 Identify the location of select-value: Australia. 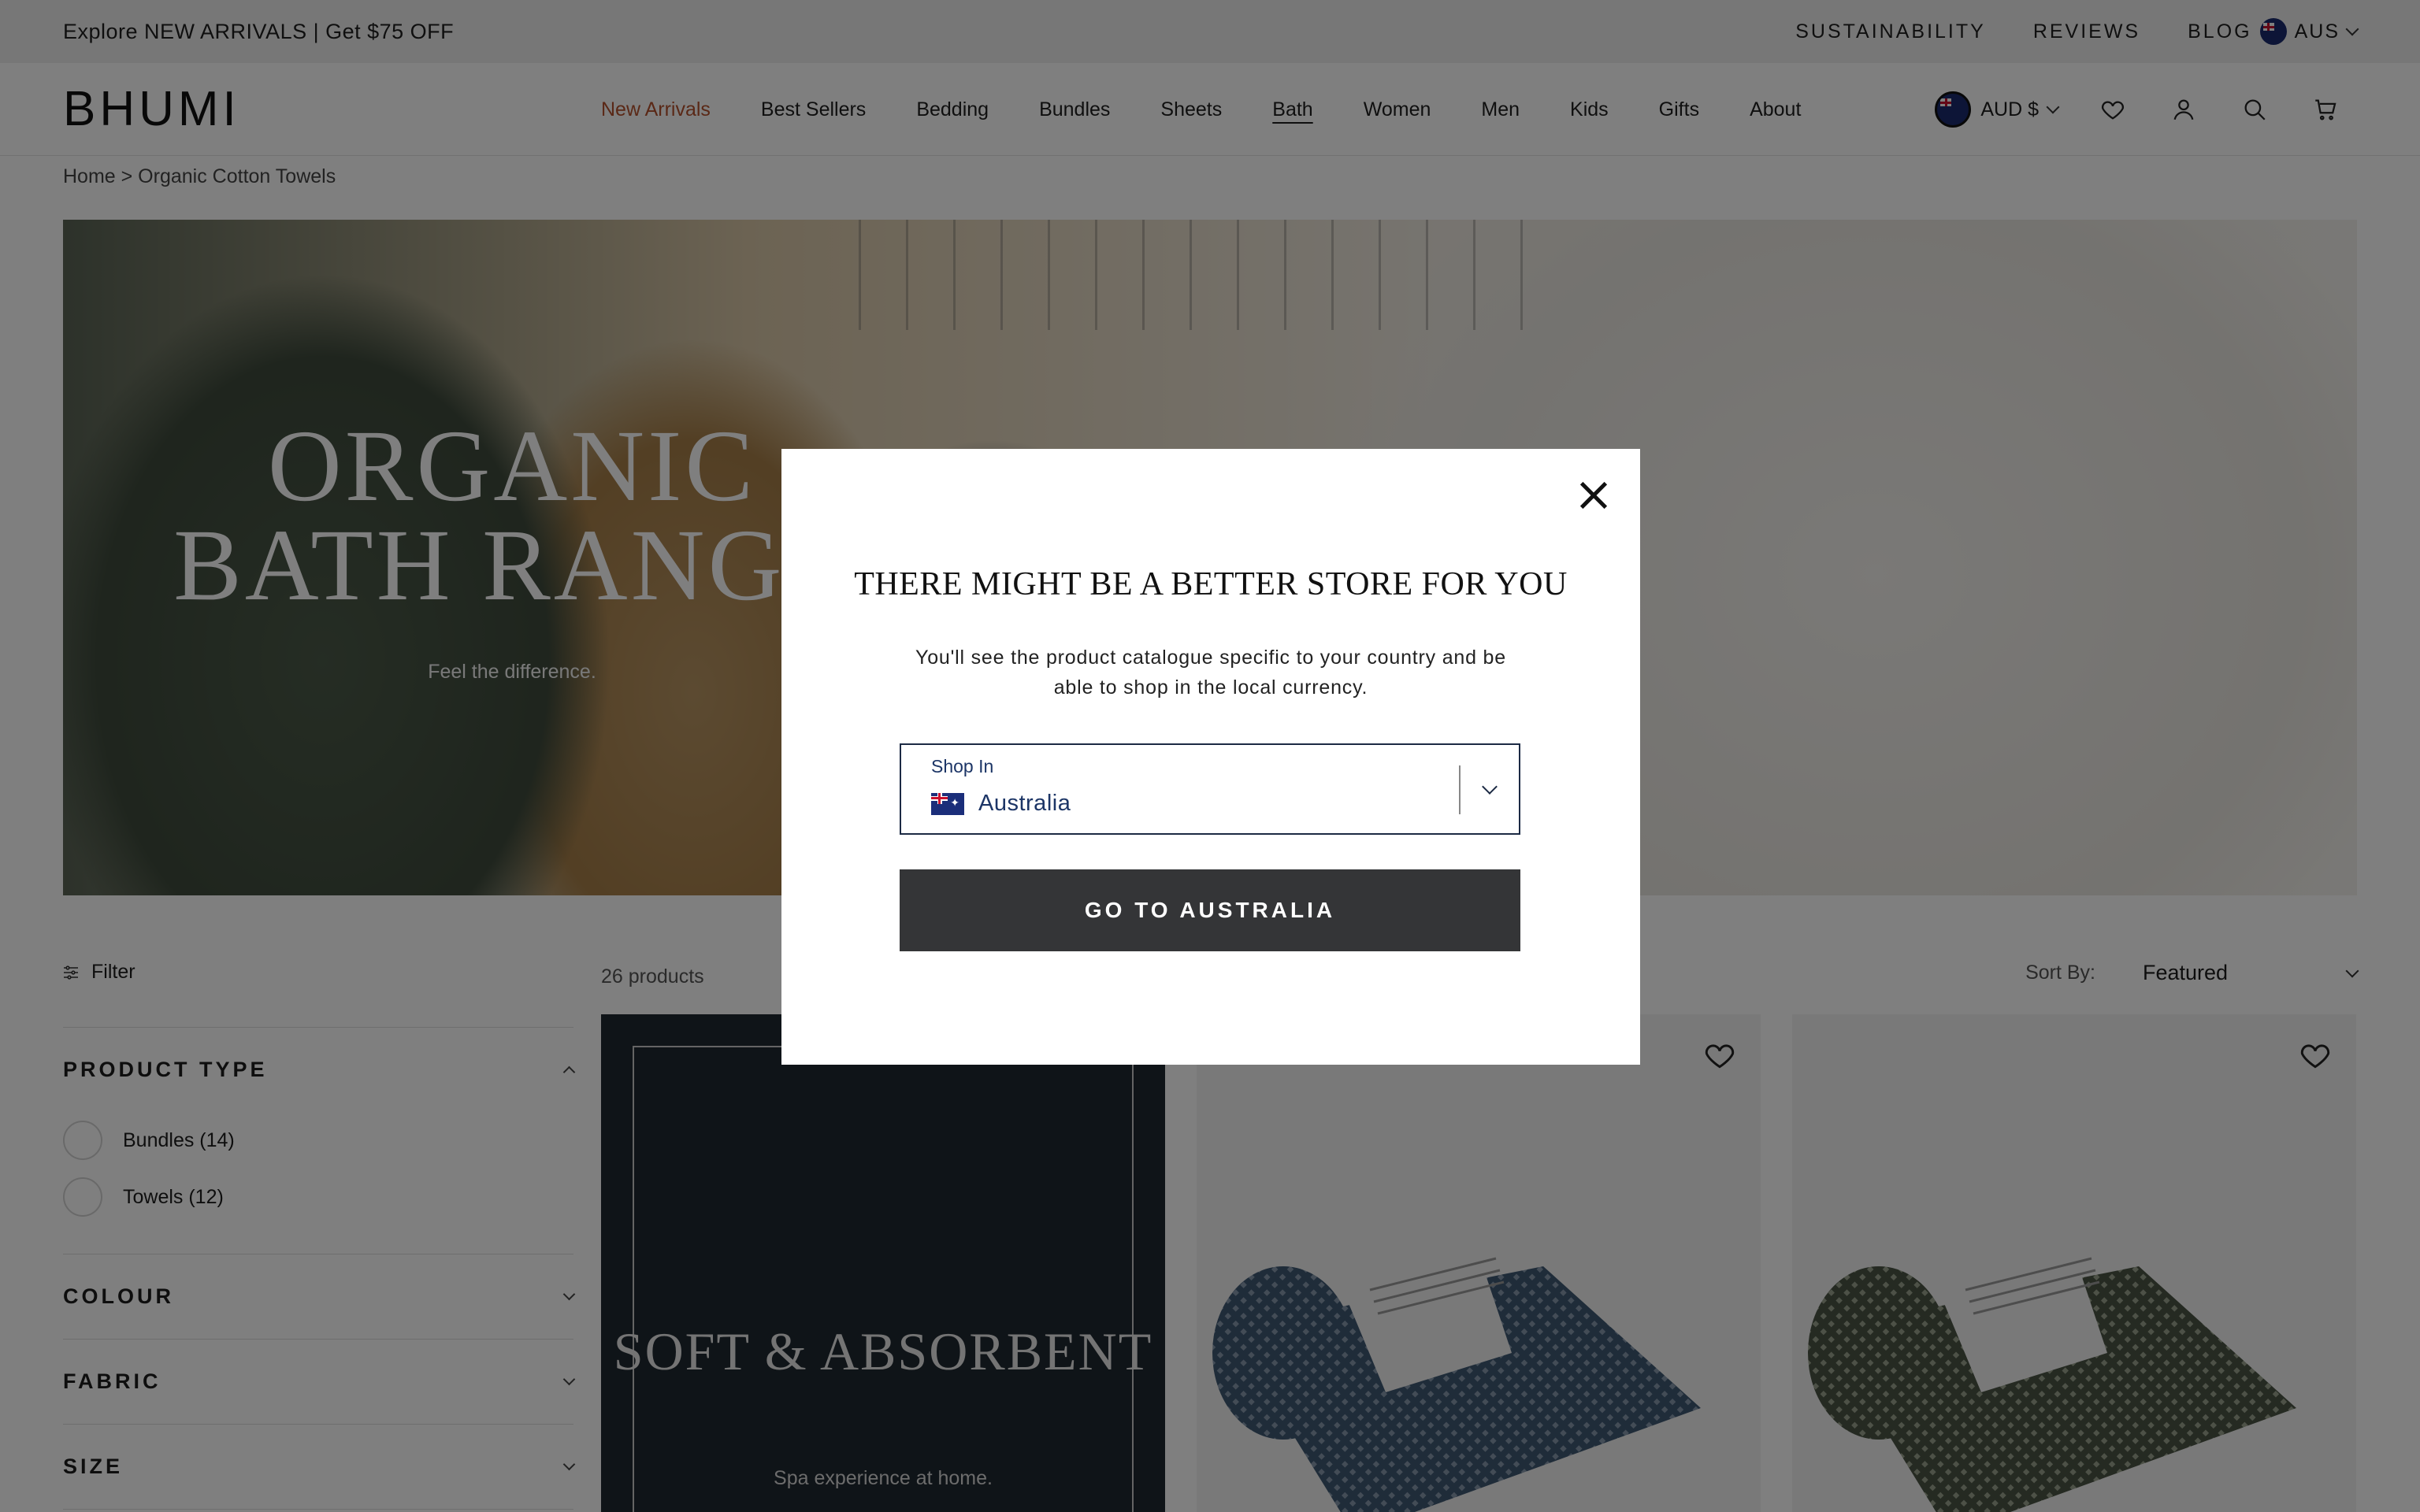
(1024, 803).